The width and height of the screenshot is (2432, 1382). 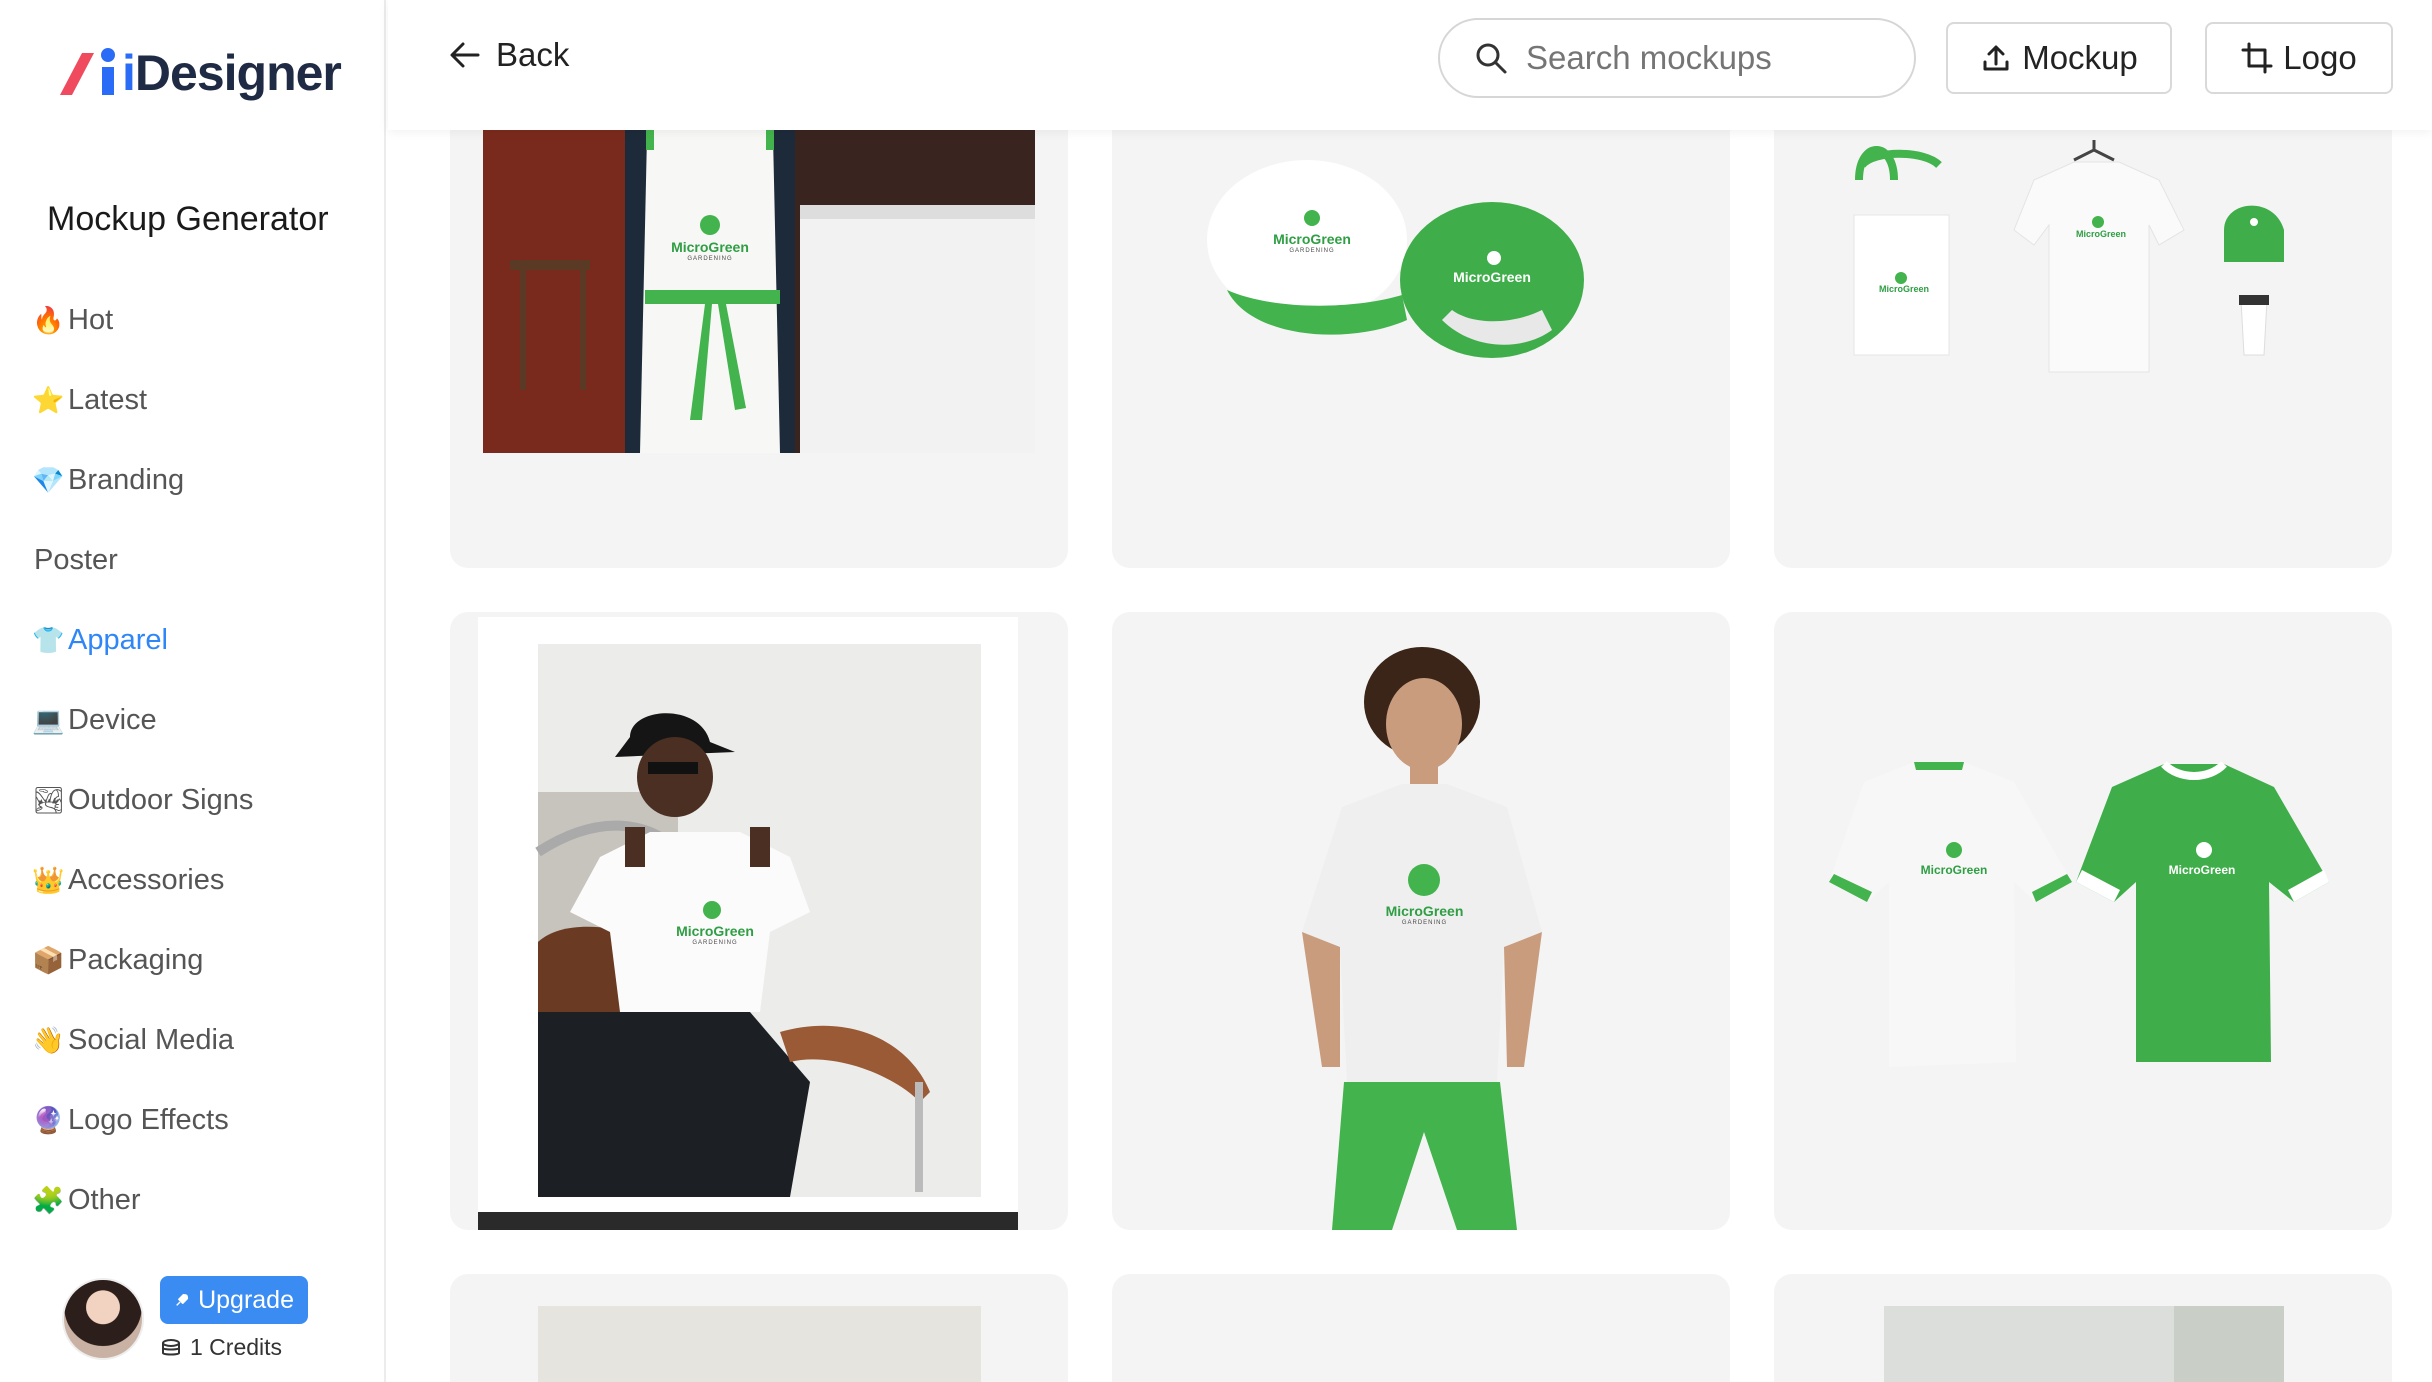 I want to click on nav-label: Poster, so click(x=76, y=559).